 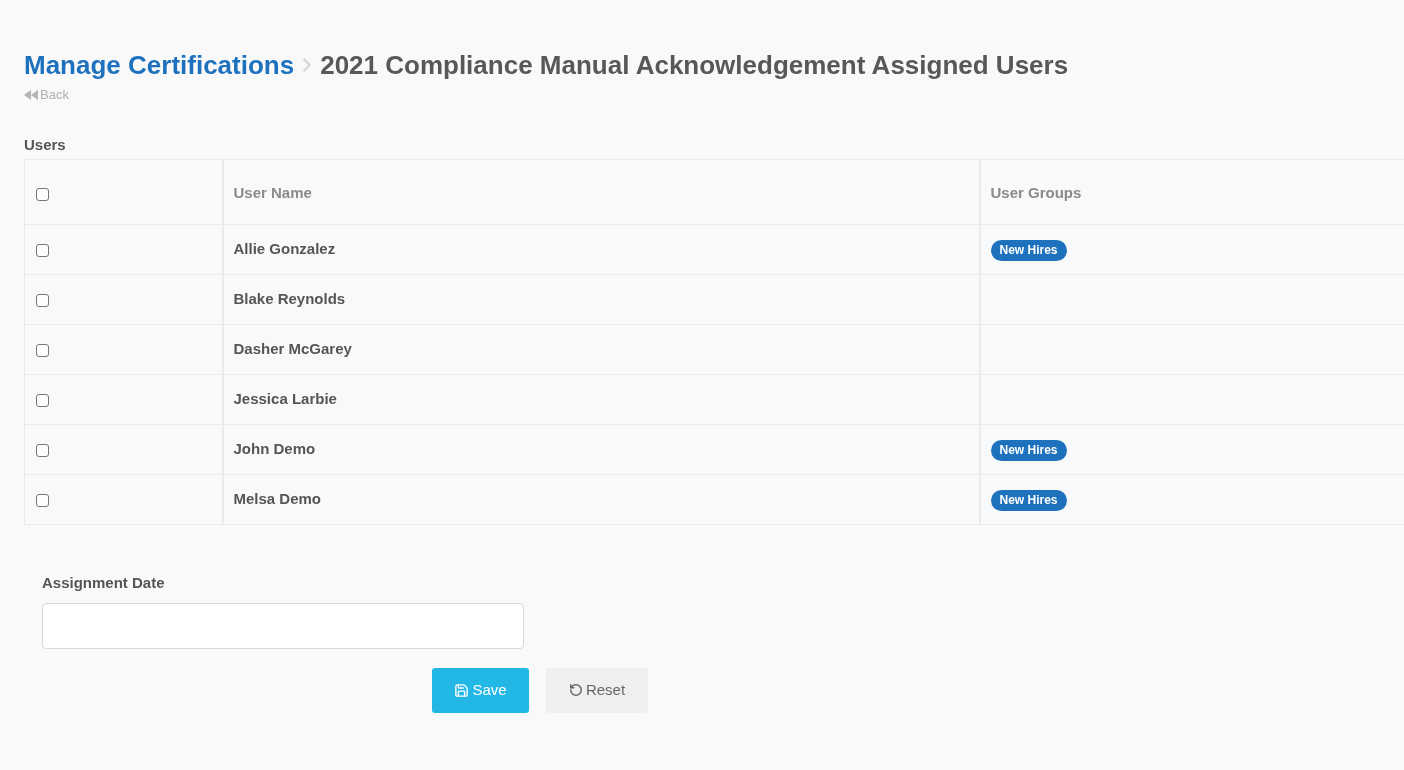 I want to click on user-name: Melsa Demo, so click(x=277, y=499).